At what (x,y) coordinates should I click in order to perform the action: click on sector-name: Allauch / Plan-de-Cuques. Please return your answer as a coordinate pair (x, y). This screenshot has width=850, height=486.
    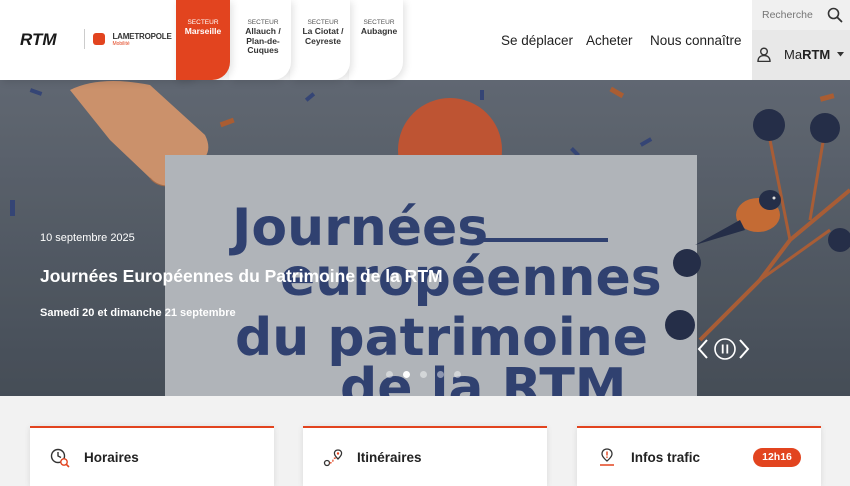
    Looking at the image, I should click on (263, 40).